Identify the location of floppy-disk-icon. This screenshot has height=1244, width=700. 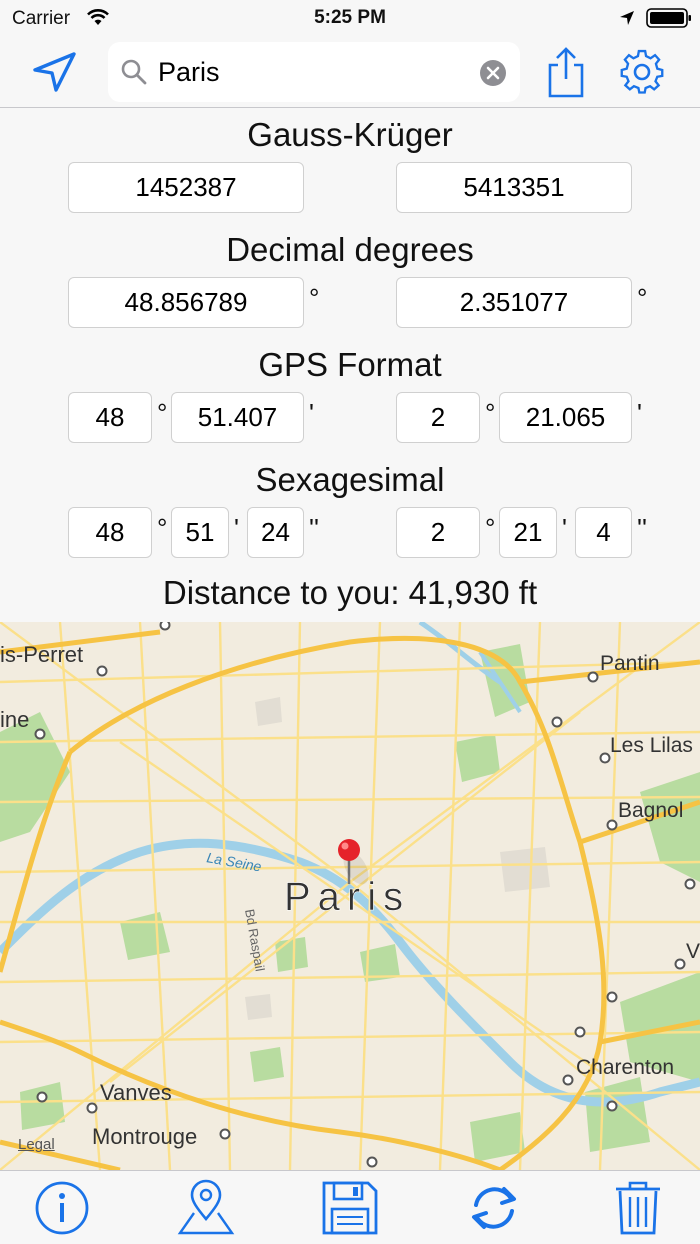
(350, 1208).